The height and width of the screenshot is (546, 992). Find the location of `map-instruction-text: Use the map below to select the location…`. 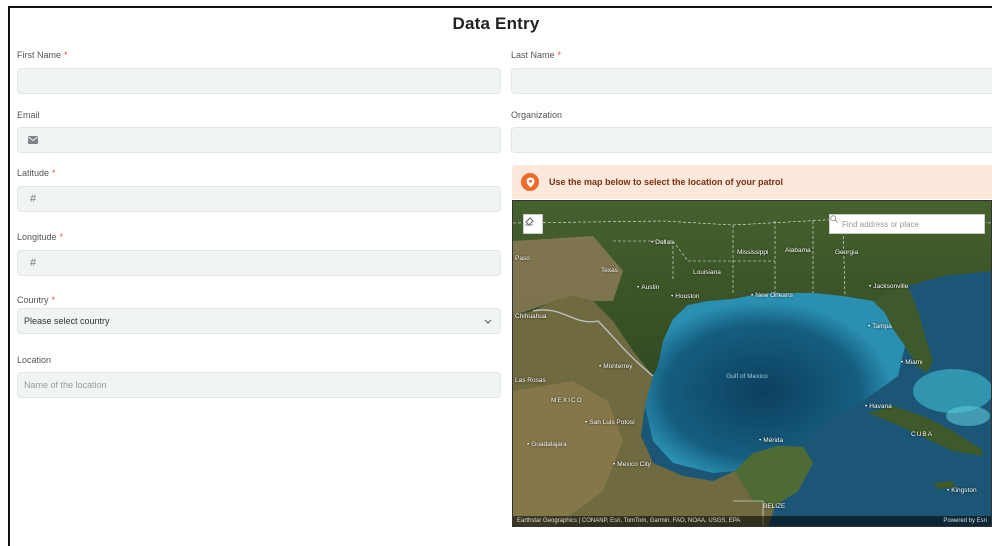

map-instruction-text: Use the map below to select the location… is located at coordinates (666, 182).